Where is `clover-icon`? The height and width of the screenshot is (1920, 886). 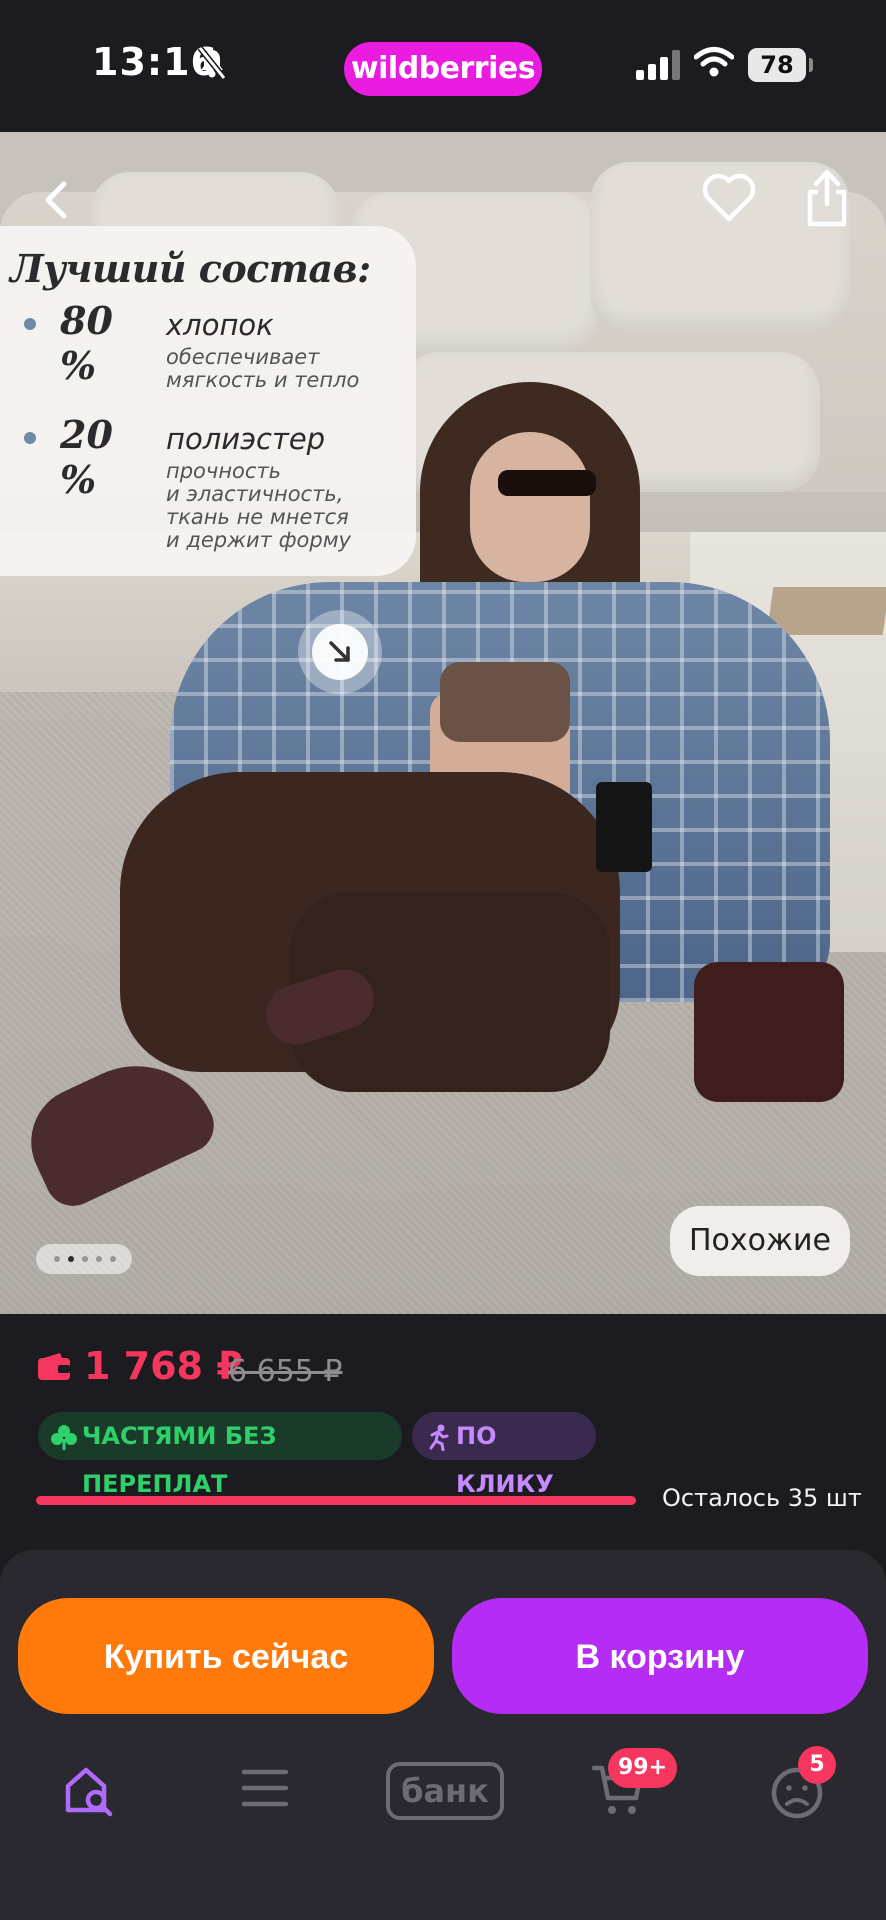 clover-icon is located at coordinates (64, 1436).